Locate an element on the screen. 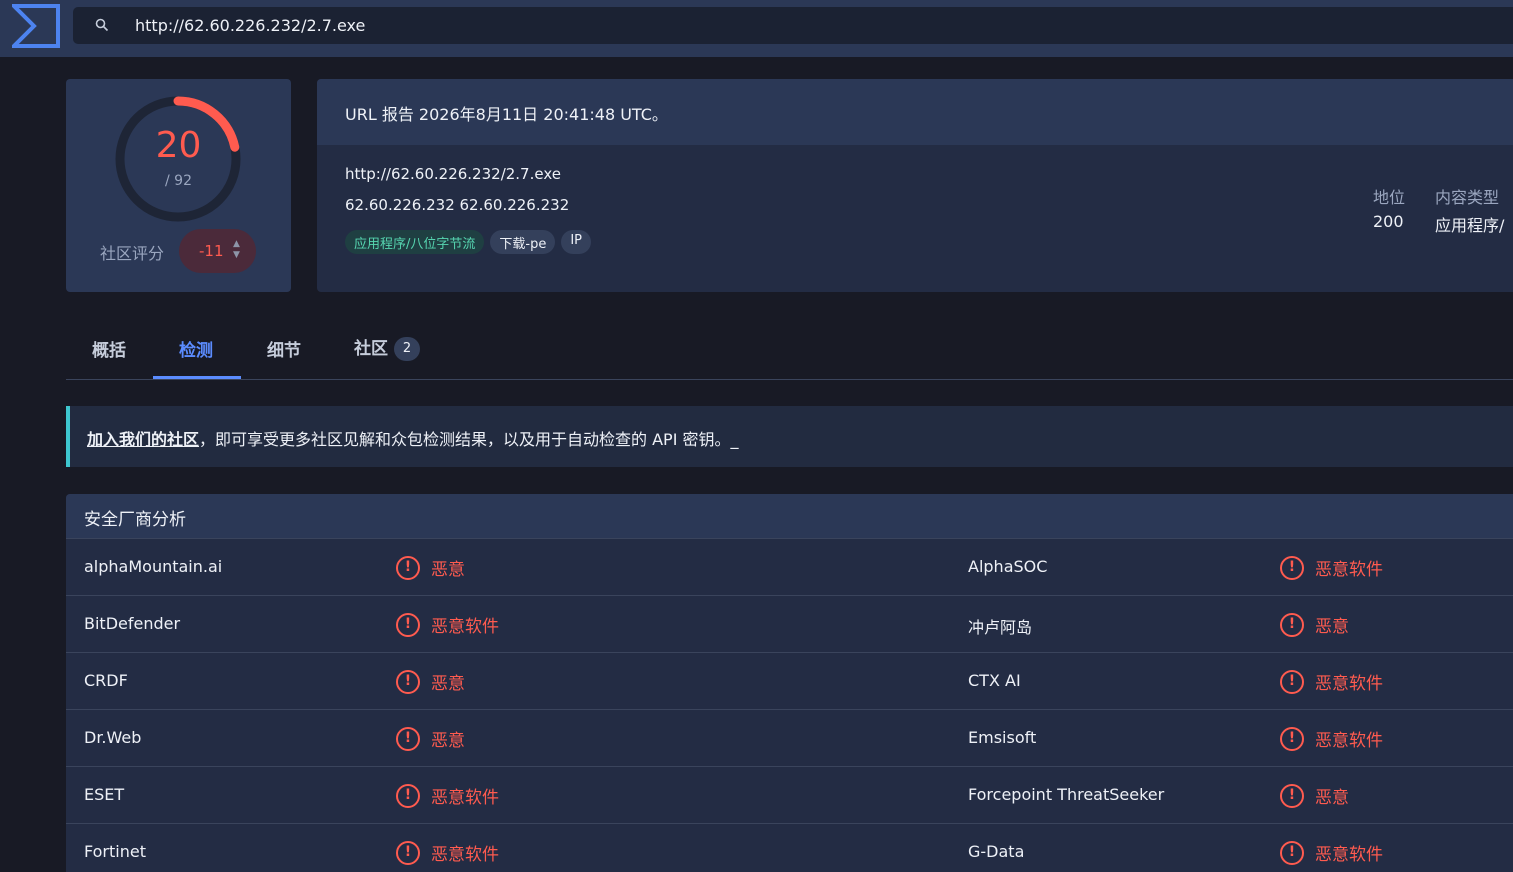 The width and height of the screenshot is (1513, 872). vendor-name: G-Data is located at coordinates (996, 851).